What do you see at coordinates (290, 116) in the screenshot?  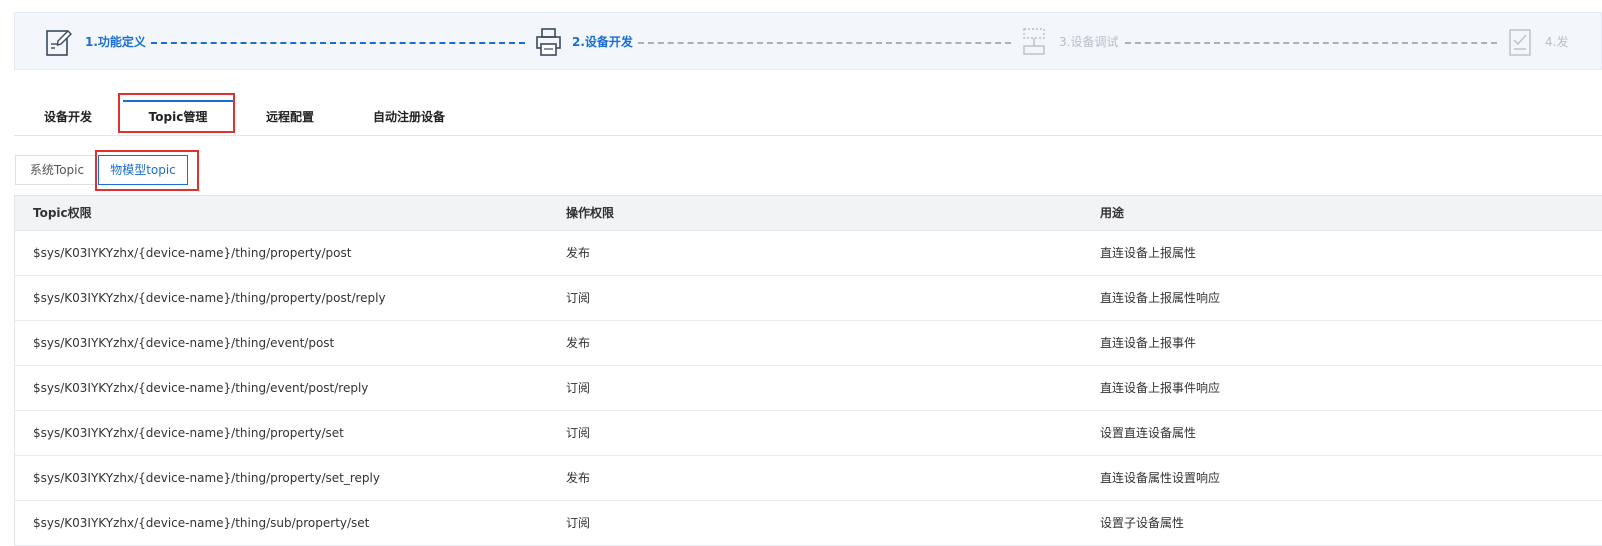 I see `tab-remote-config: 远程配置` at bounding box center [290, 116].